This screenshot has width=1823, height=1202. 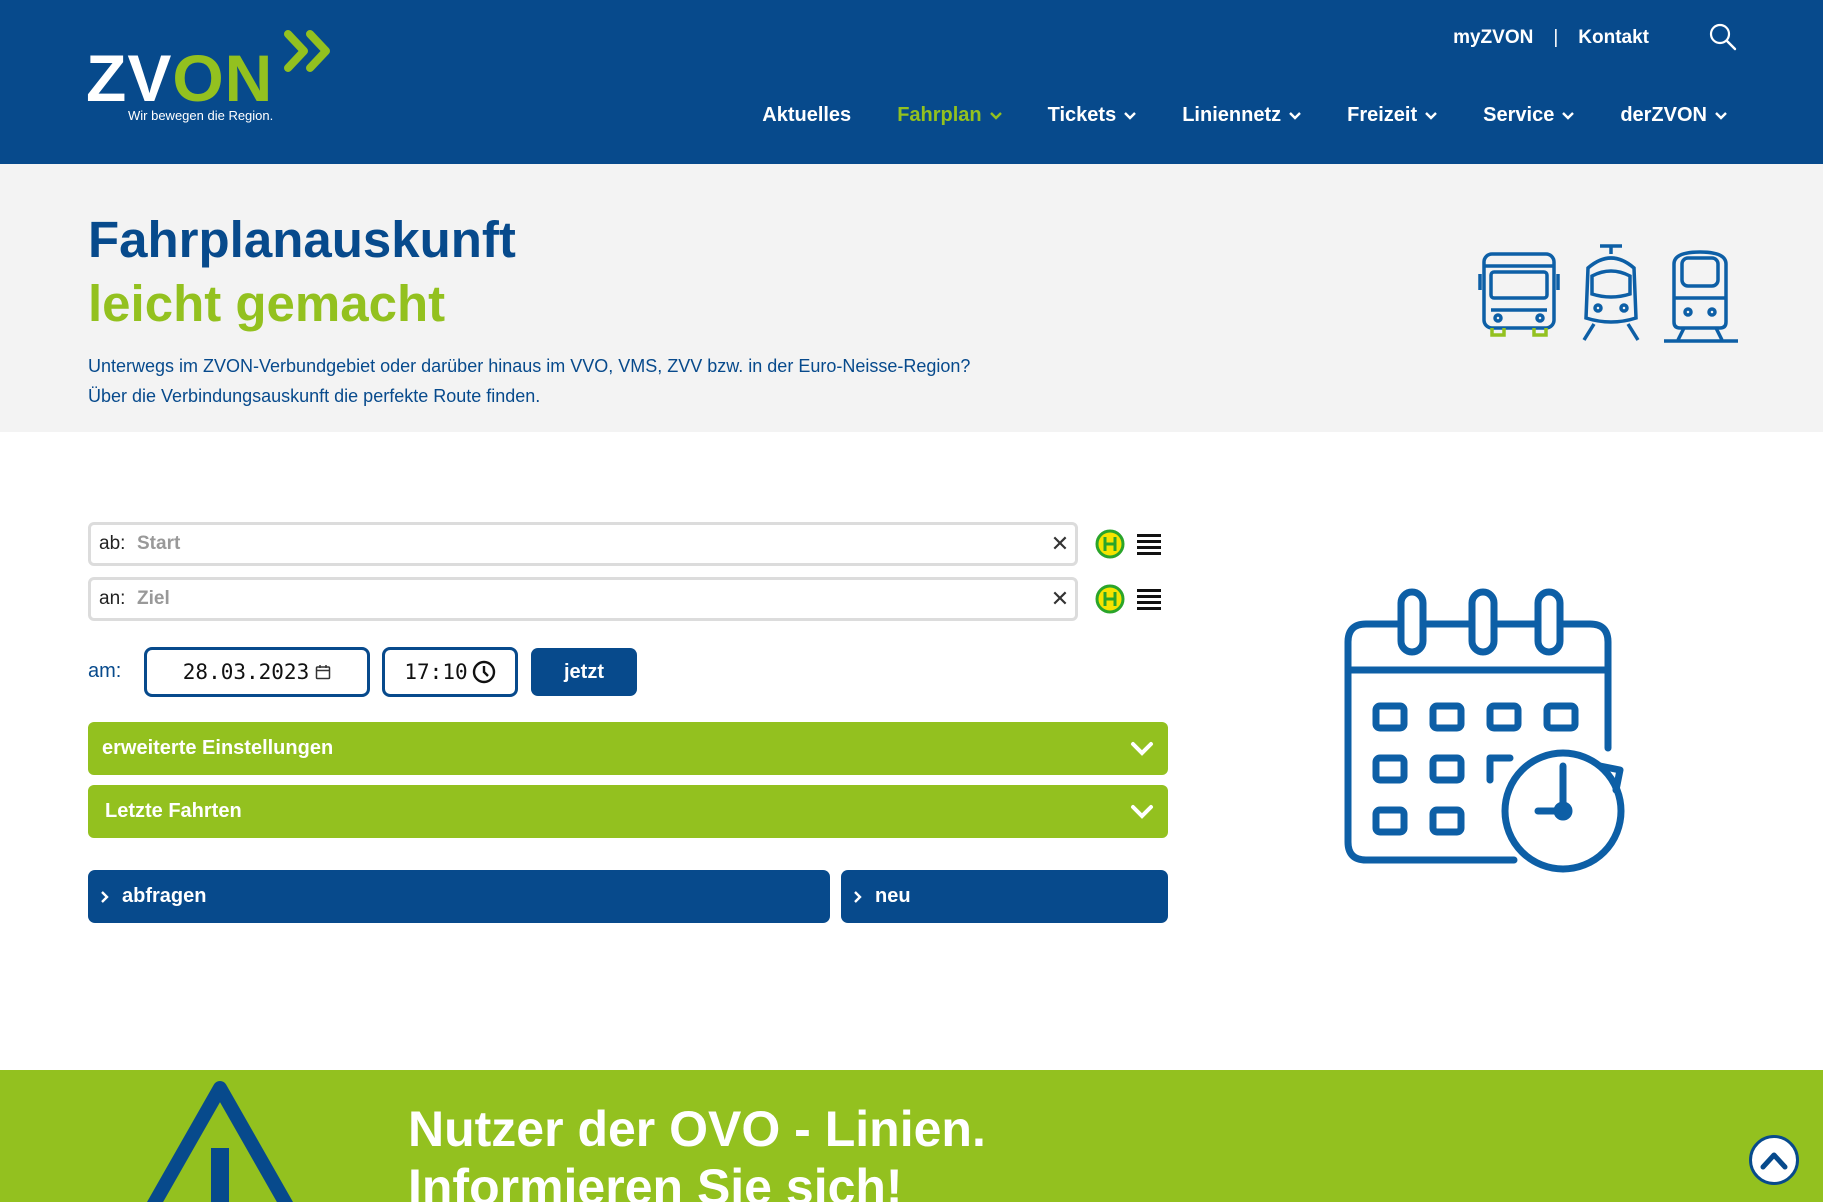 I want to click on from-prefix: ab:, so click(x=112, y=543).